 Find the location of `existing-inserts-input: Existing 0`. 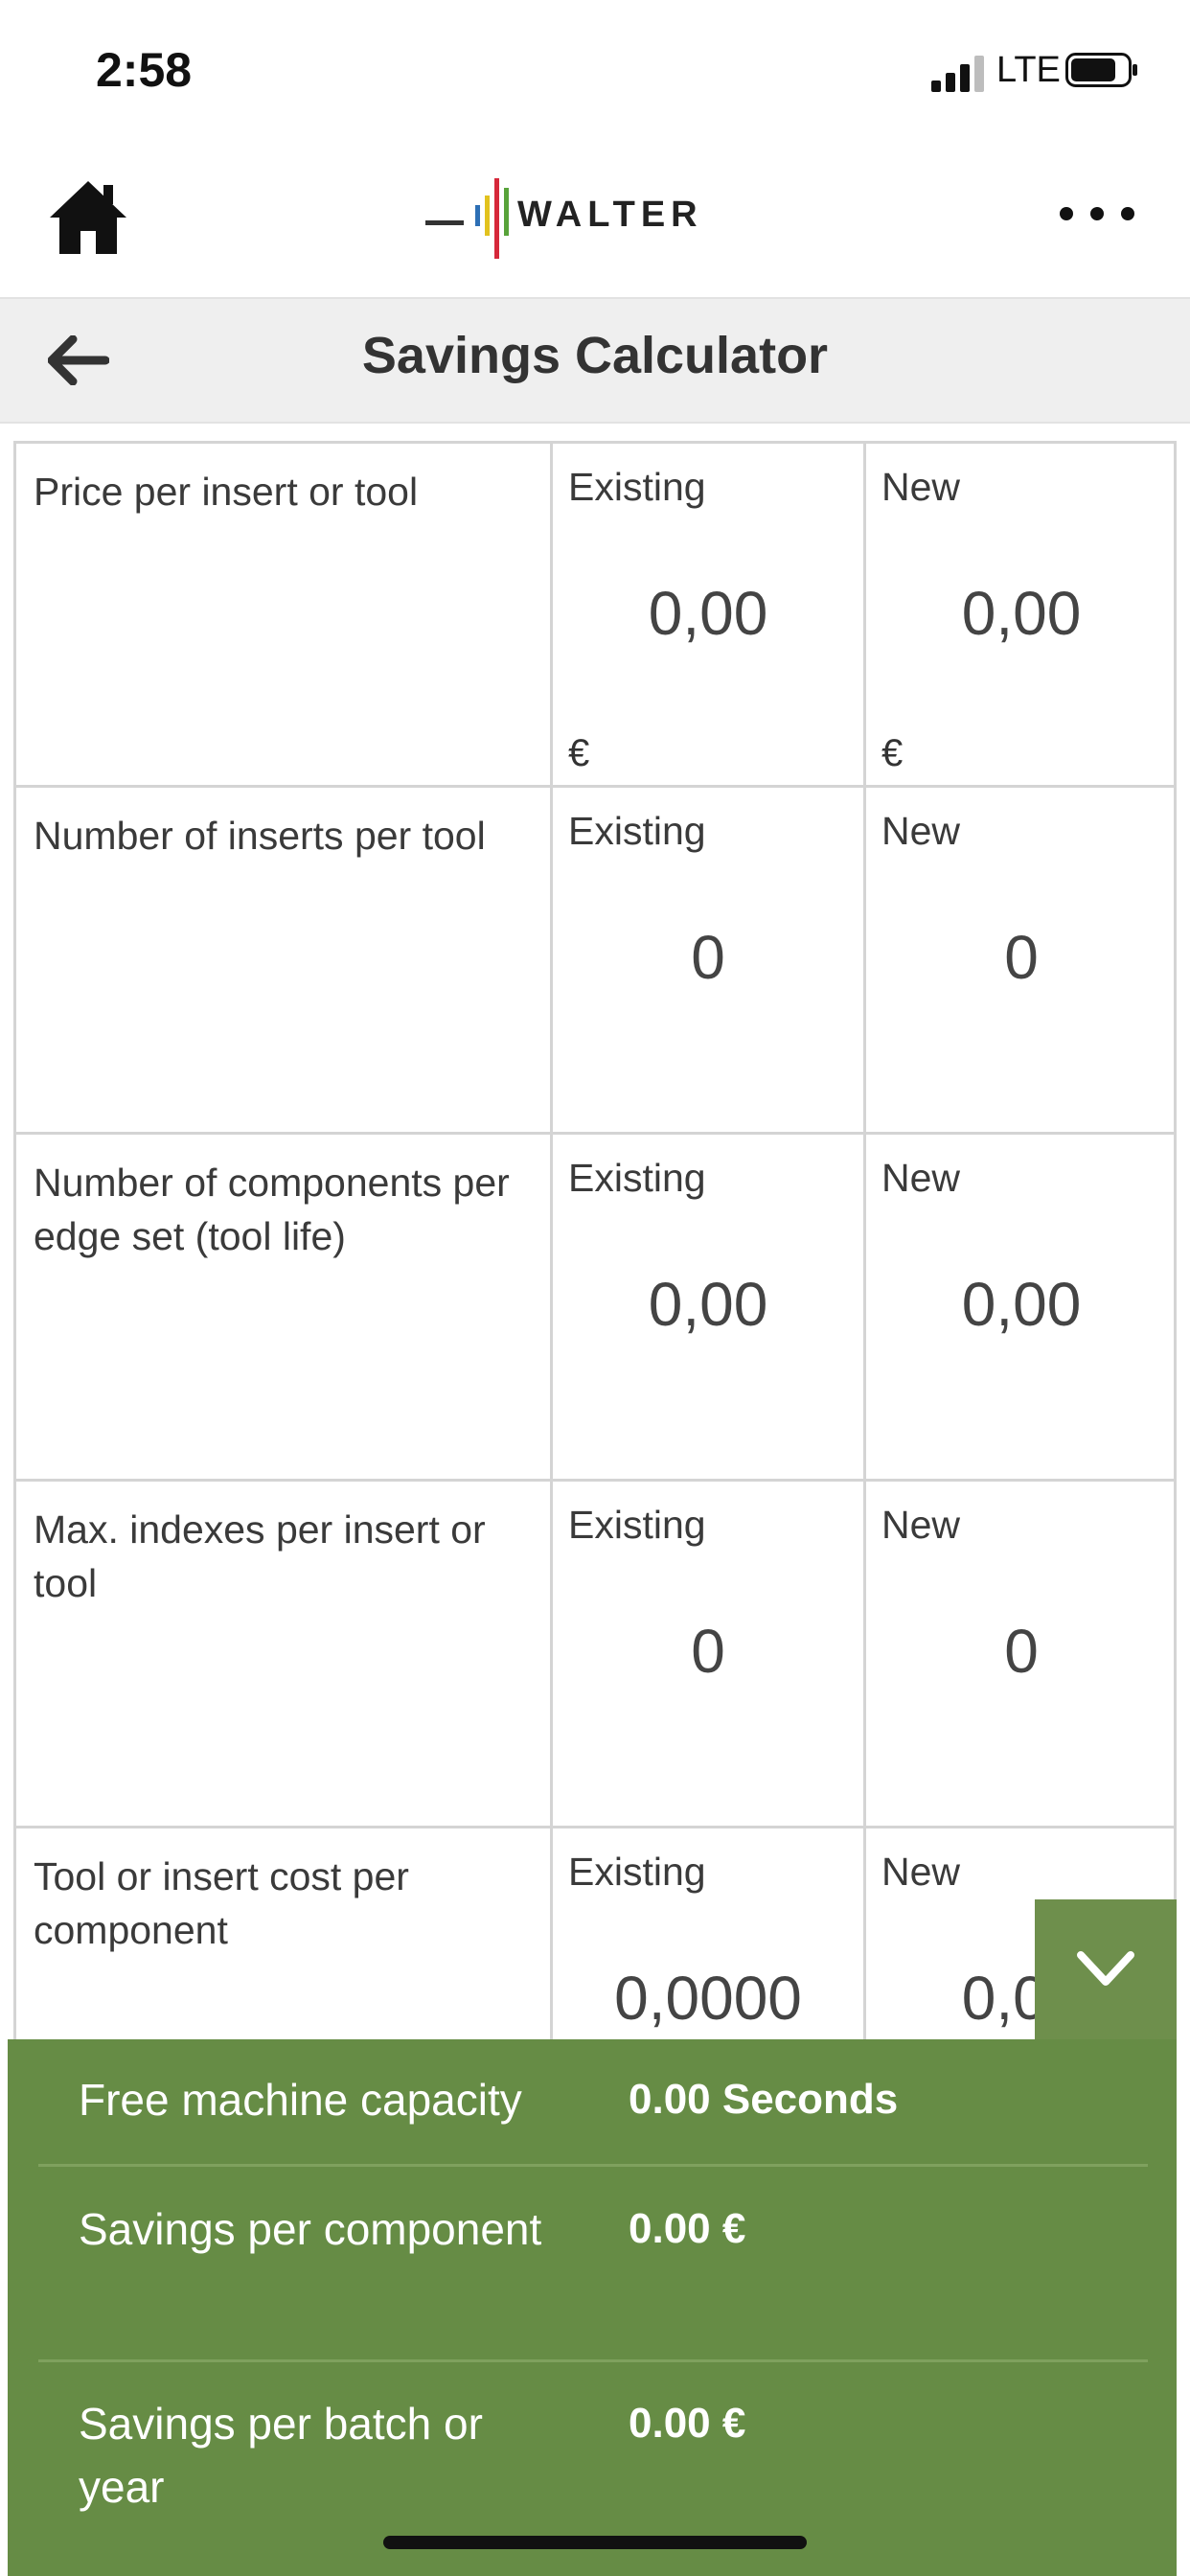

existing-inserts-input: Existing 0 is located at coordinates (710, 960).